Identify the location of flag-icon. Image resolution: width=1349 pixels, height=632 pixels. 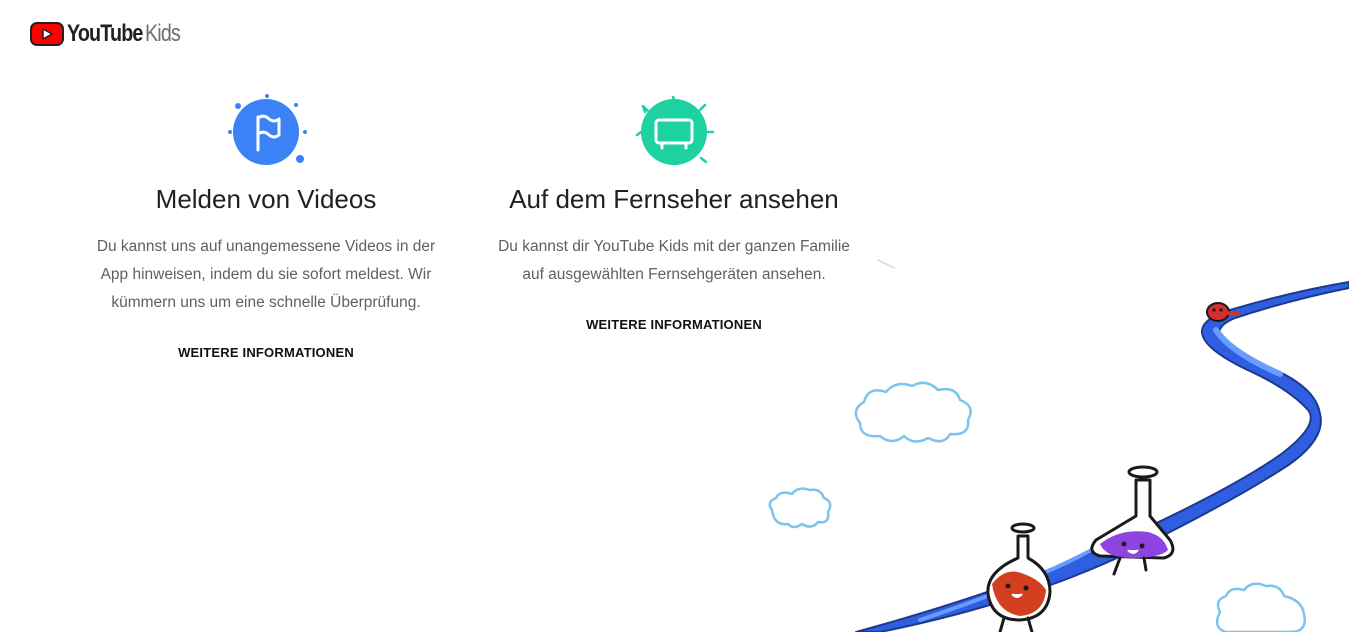
(267, 129).